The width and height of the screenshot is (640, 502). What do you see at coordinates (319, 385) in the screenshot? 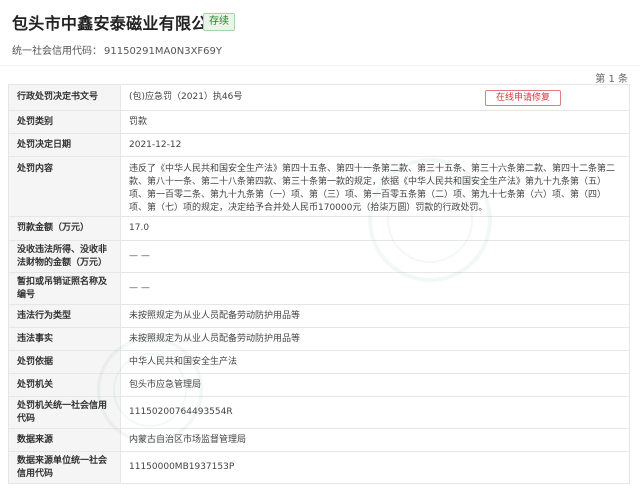
I see `table-row: 处罚机关 包头市应急管理局` at bounding box center [319, 385].